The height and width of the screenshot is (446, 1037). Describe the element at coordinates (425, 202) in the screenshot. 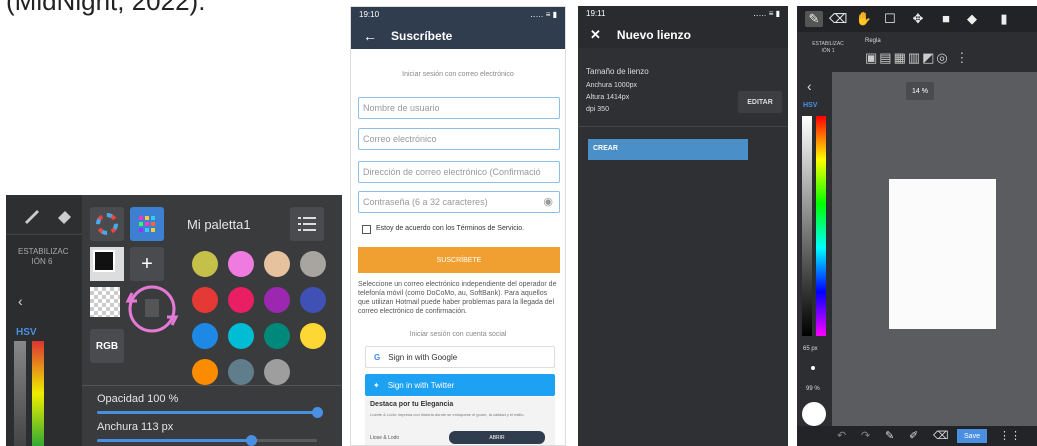

I see `password-placeholder: Contraseña (6 a 32 caracteres)` at that location.